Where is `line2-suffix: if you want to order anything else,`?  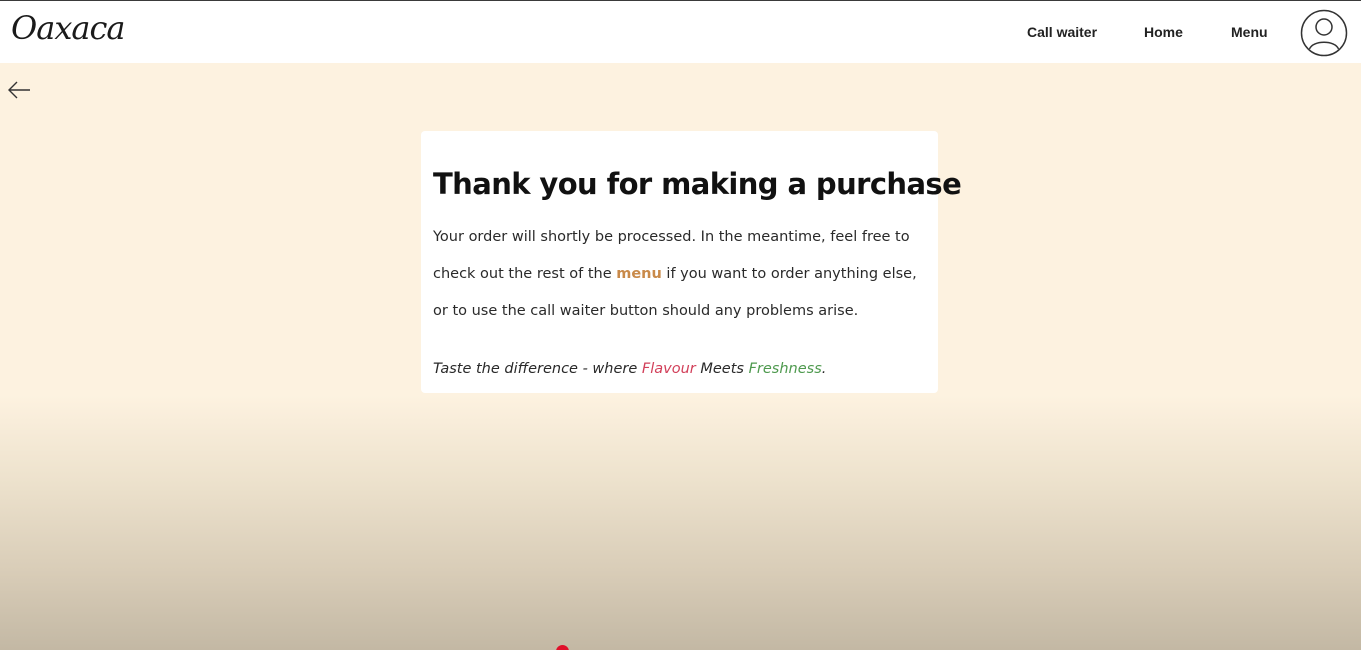 line2-suffix: if you want to order anything else, is located at coordinates (789, 274).